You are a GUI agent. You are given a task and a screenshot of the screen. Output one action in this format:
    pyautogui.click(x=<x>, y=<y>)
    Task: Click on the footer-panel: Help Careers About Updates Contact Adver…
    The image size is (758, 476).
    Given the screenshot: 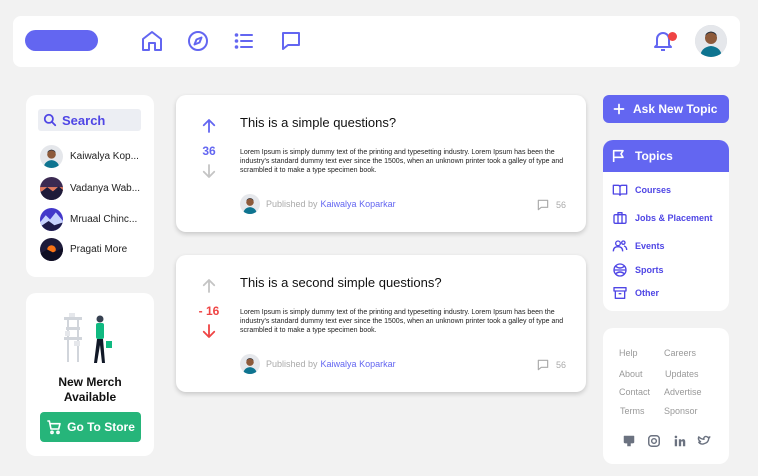 What is the action you would take?
    pyautogui.click(x=666, y=396)
    